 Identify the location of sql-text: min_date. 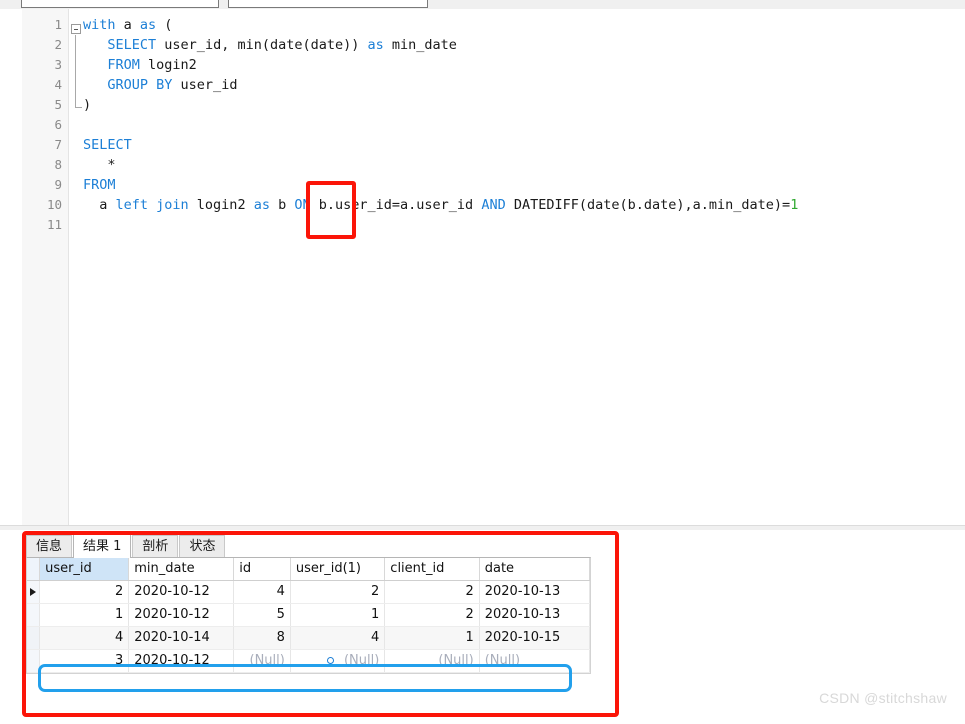
(420, 45).